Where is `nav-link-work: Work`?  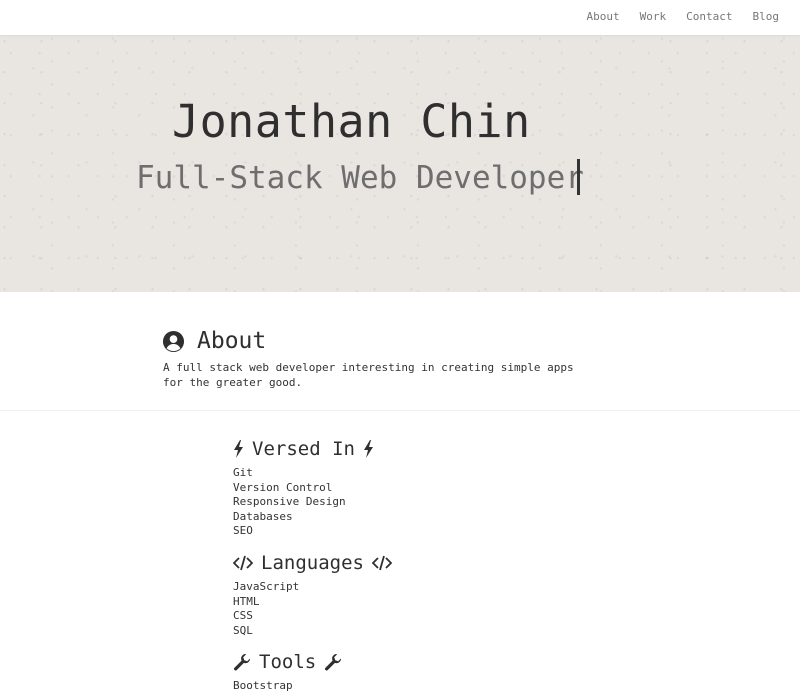
nav-link-work: Work is located at coordinates (653, 16).